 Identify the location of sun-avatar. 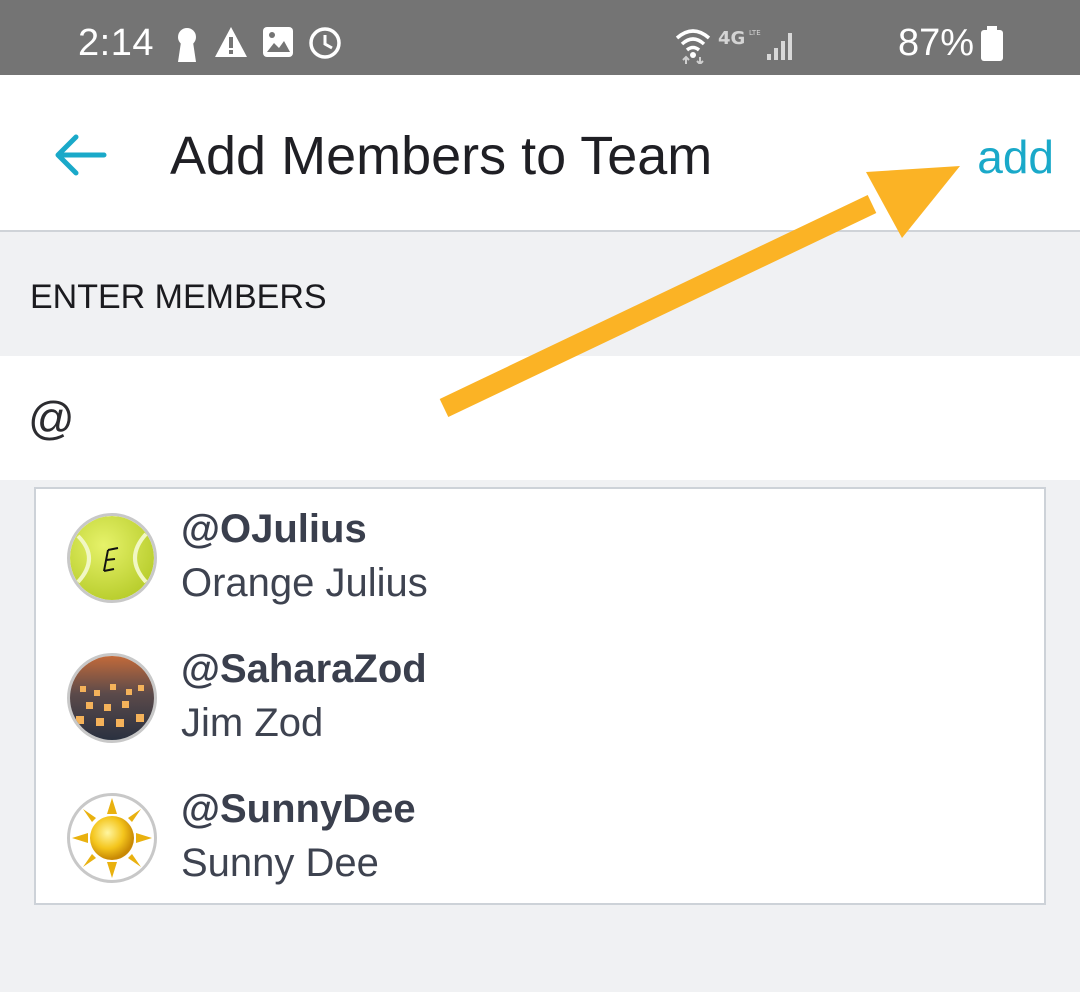
(112, 838).